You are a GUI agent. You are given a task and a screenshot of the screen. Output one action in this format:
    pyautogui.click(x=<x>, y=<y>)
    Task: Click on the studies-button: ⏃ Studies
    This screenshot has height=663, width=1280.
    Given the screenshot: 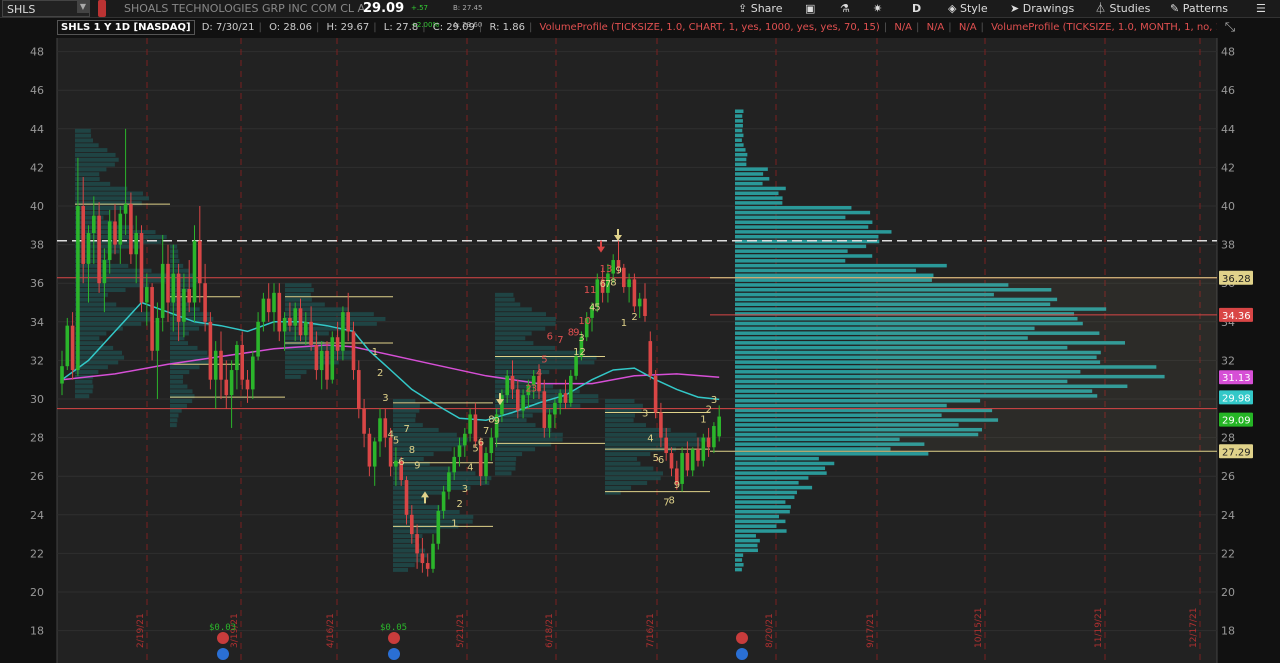 What is the action you would take?
    pyautogui.click(x=1122, y=8)
    